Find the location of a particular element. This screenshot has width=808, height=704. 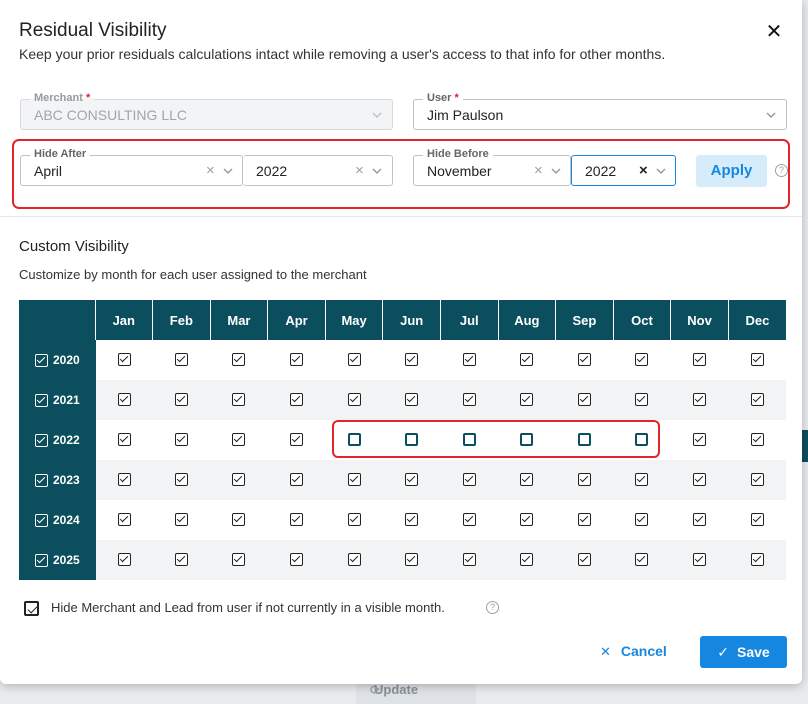

month-header-aug: Aug is located at coordinates (527, 320).